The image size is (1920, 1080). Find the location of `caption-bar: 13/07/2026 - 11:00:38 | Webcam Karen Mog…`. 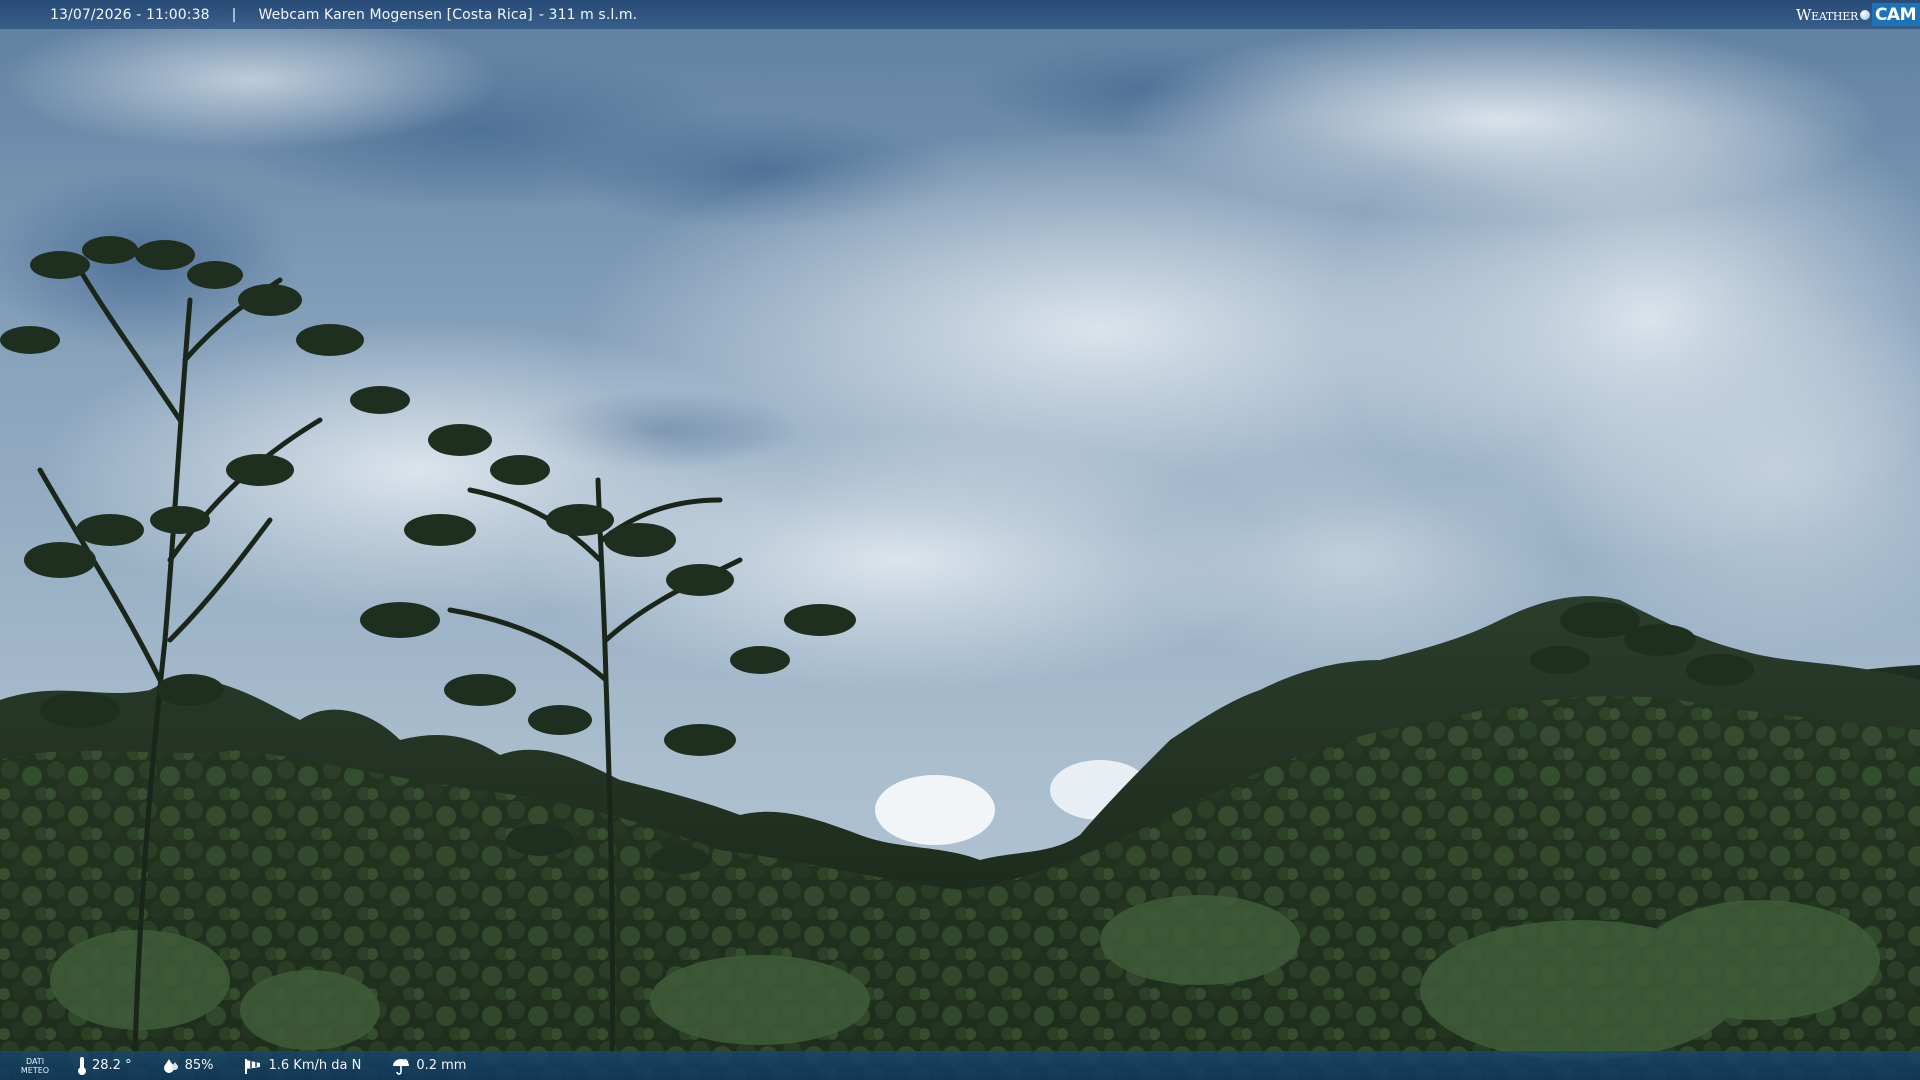

caption-bar: 13/07/2026 - 11:00:38 | Webcam Karen Mog… is located at coordinates (960, 14).